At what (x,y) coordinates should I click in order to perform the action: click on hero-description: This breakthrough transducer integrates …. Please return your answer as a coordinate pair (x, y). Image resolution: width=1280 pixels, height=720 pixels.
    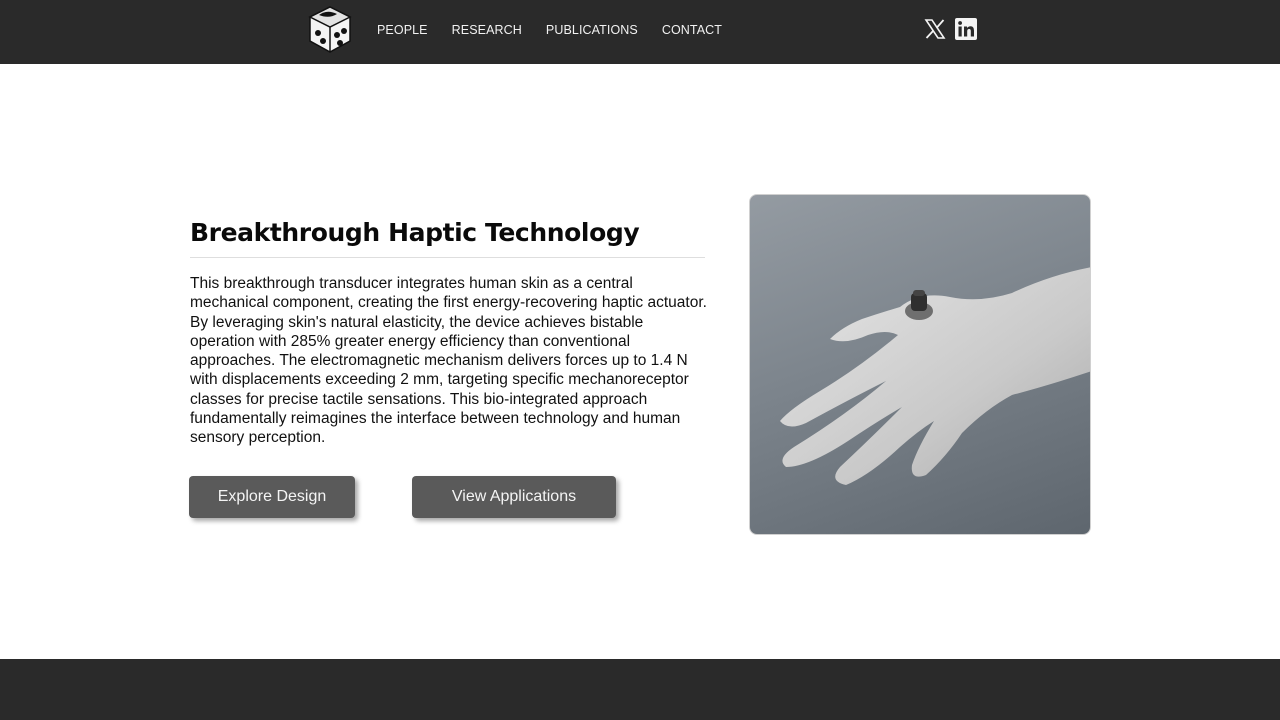
    Looking at the image, I should click on (448, 361).